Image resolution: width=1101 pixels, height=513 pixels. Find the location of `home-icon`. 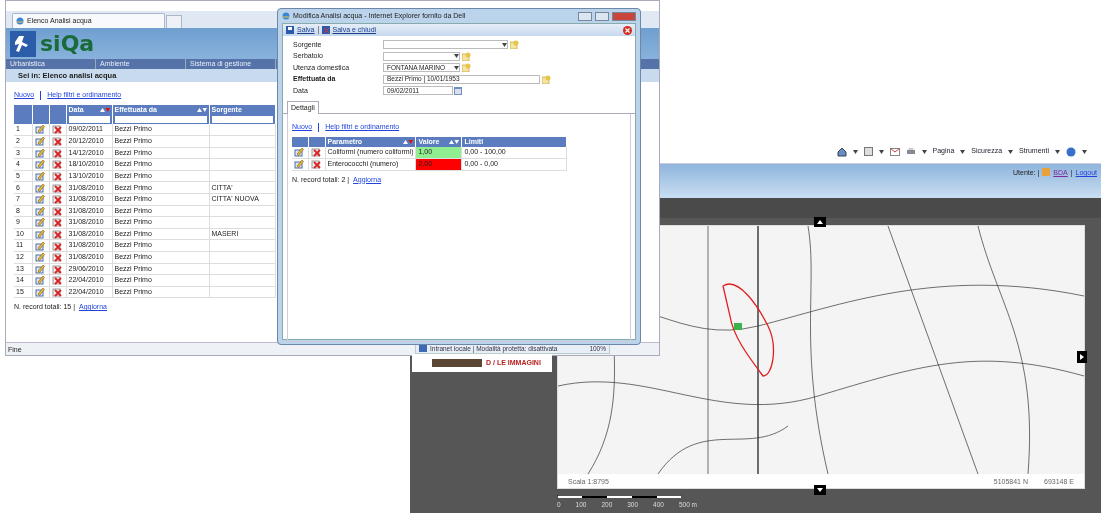

home-icon is located at coordinates (841, 151).